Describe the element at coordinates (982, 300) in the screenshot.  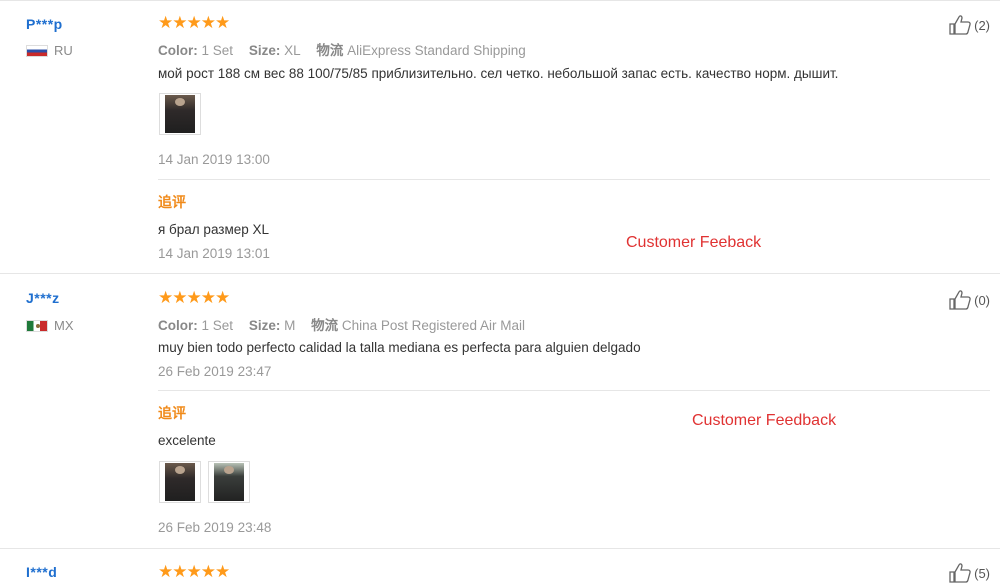
I see `helpful-count: (0)` at that location.